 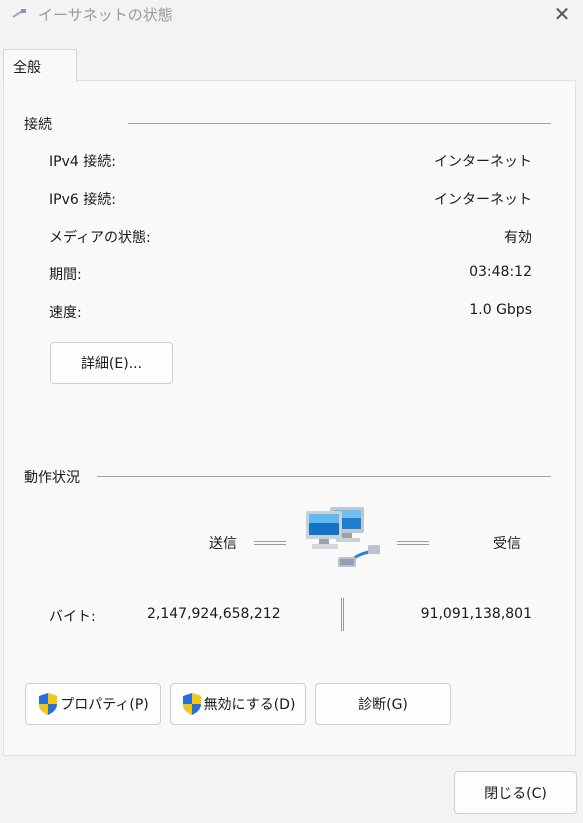 I want to click on bytes-sent-value: 2,147,924,658,212, so click(x=214, y=614).